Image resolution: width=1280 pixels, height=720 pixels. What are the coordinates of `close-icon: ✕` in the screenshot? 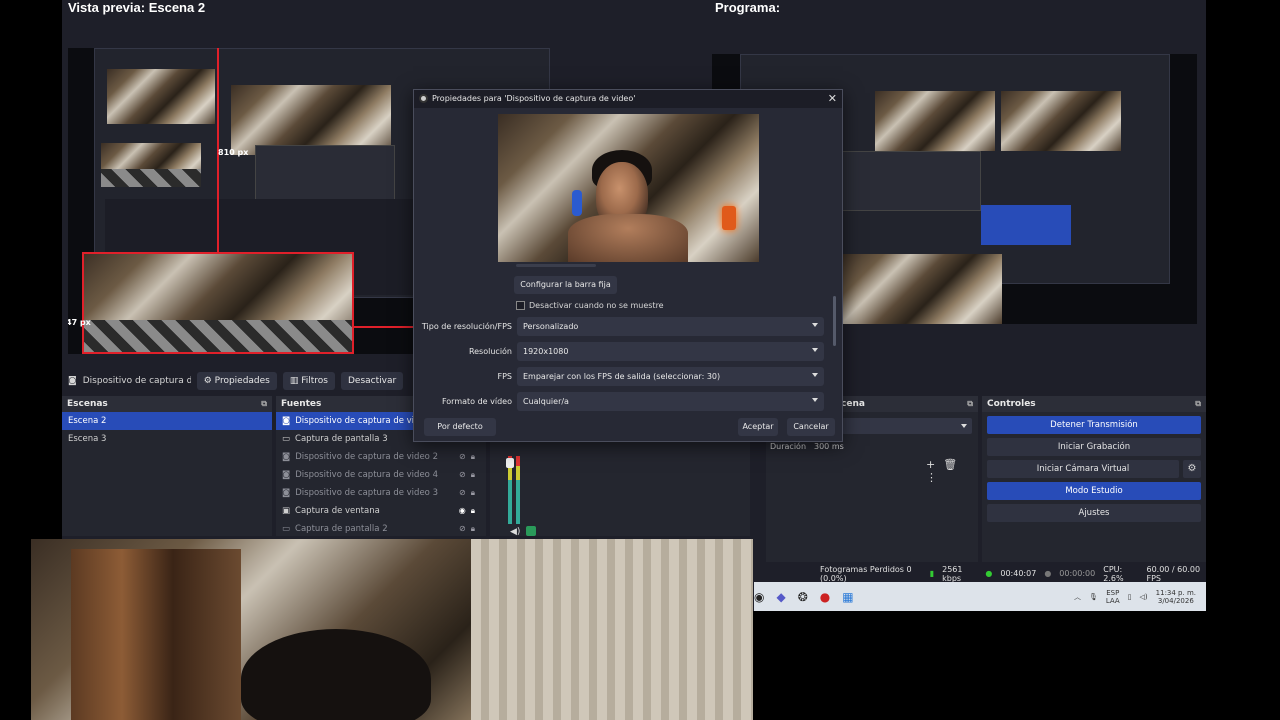 It's located at (832, 98).